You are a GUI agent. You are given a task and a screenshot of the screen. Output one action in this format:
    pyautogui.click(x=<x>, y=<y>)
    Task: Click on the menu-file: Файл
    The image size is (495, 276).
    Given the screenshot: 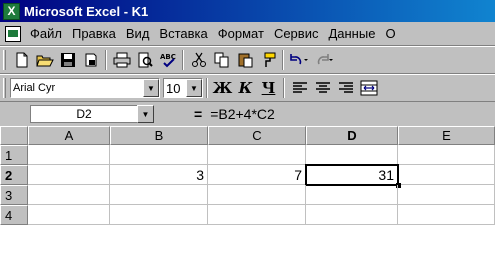 What is the action you would take?
    pyautogui.click(x=46, y=33)
    